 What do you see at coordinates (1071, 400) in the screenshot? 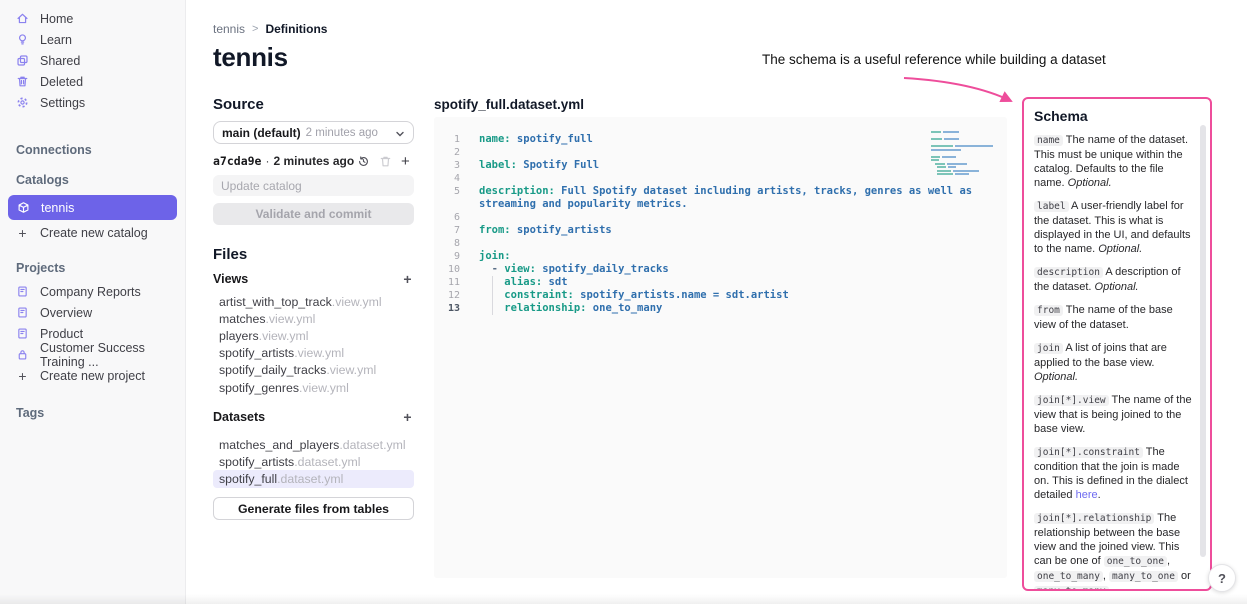
I see `schema-key-chip: join[*].view` at bounding box center [1071, 400].